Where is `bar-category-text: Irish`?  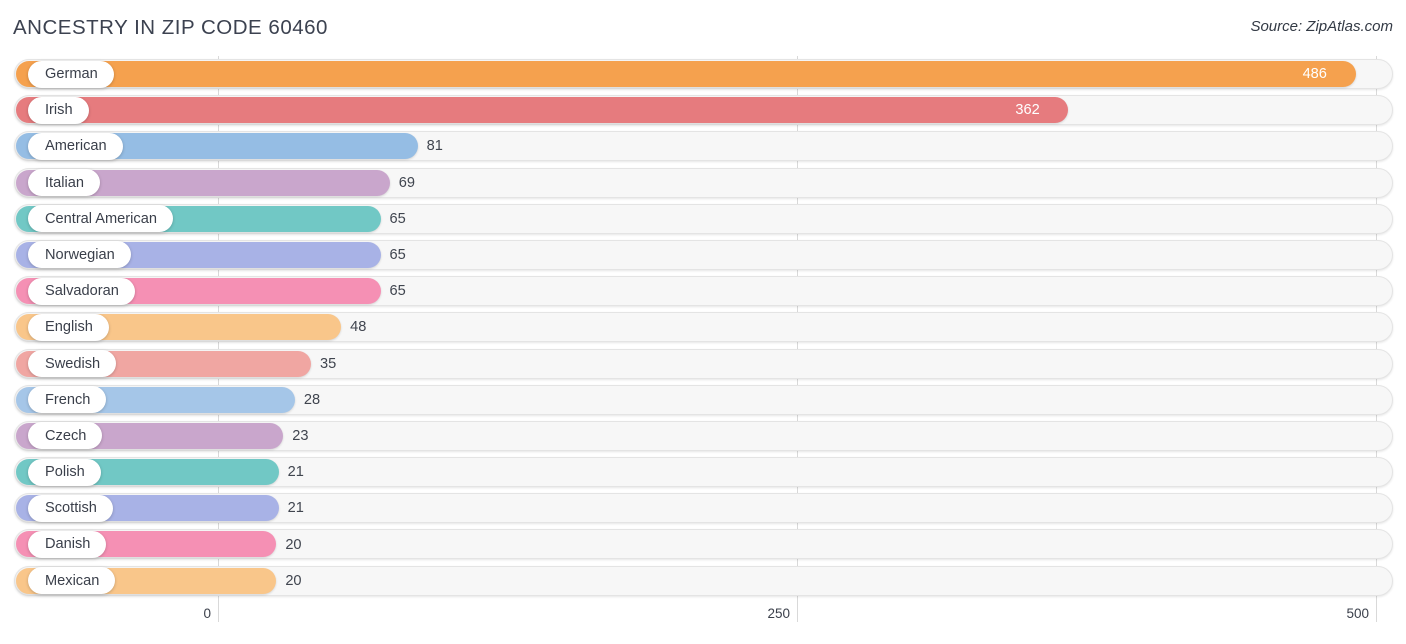
bar-category-text: Irish is located at coordinates (59, 110).